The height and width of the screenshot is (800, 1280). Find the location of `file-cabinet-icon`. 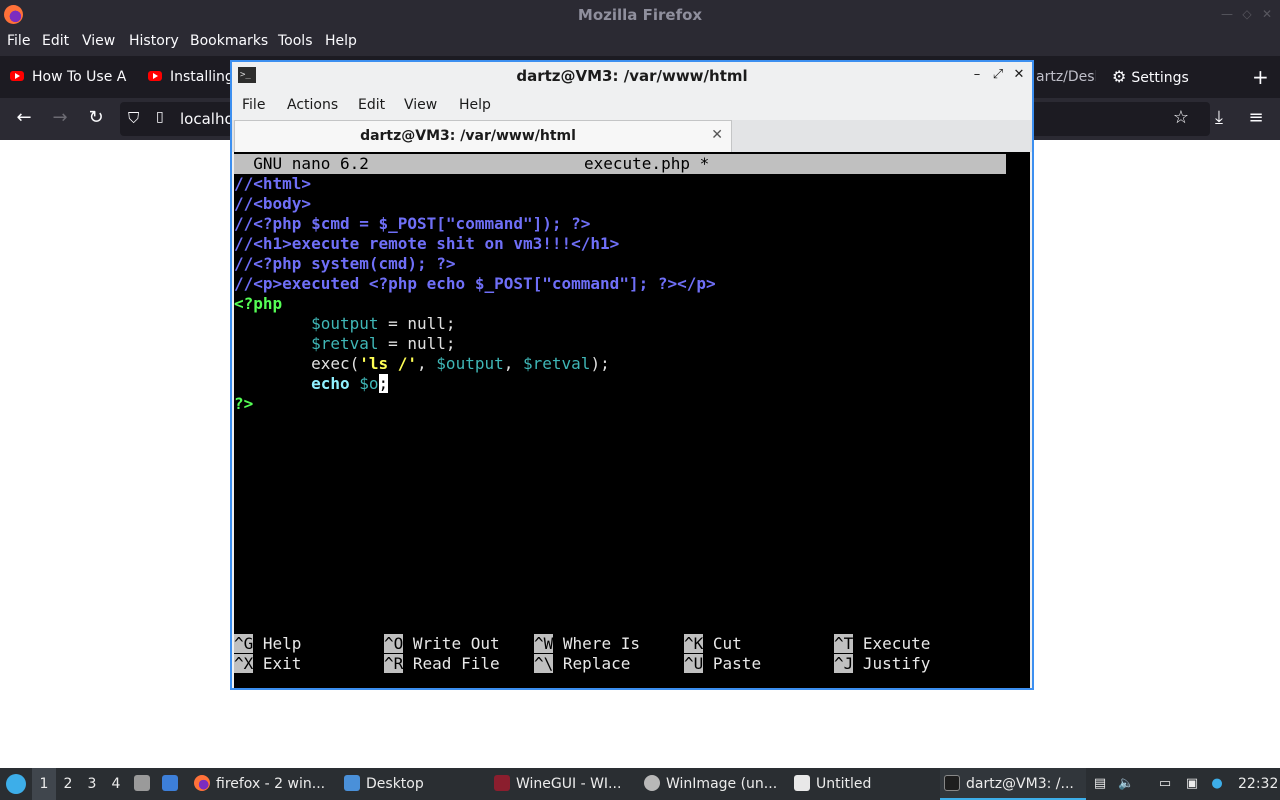

file-cabinet-icon is located at coordinates (142, 783).